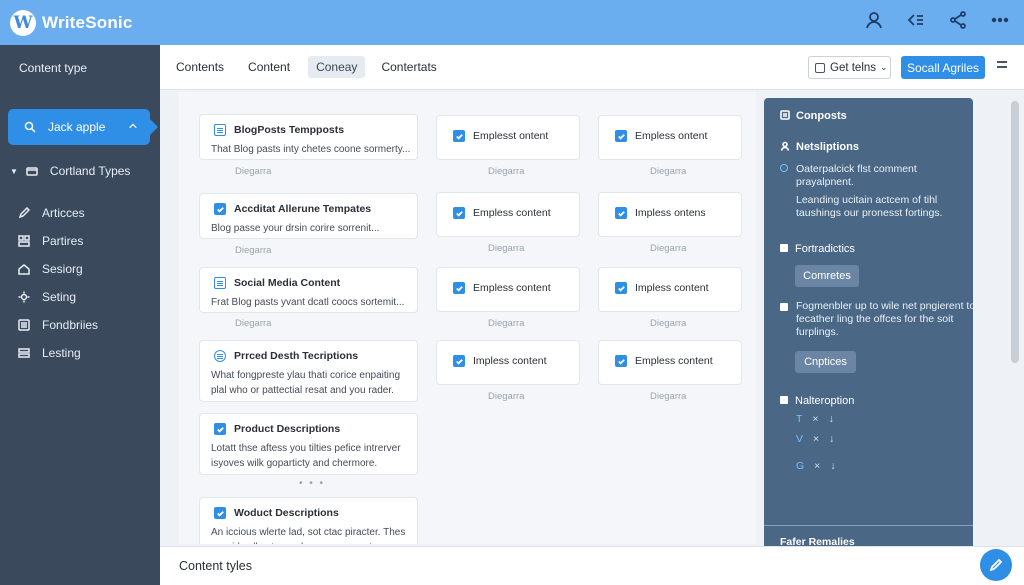 The height and width of the screenshot is (585, 1024). What do you see at coordinates (77, 127) in the screenshot?
I see `sidebar-item-label: Jack apple` at bounding box center [77, 127].